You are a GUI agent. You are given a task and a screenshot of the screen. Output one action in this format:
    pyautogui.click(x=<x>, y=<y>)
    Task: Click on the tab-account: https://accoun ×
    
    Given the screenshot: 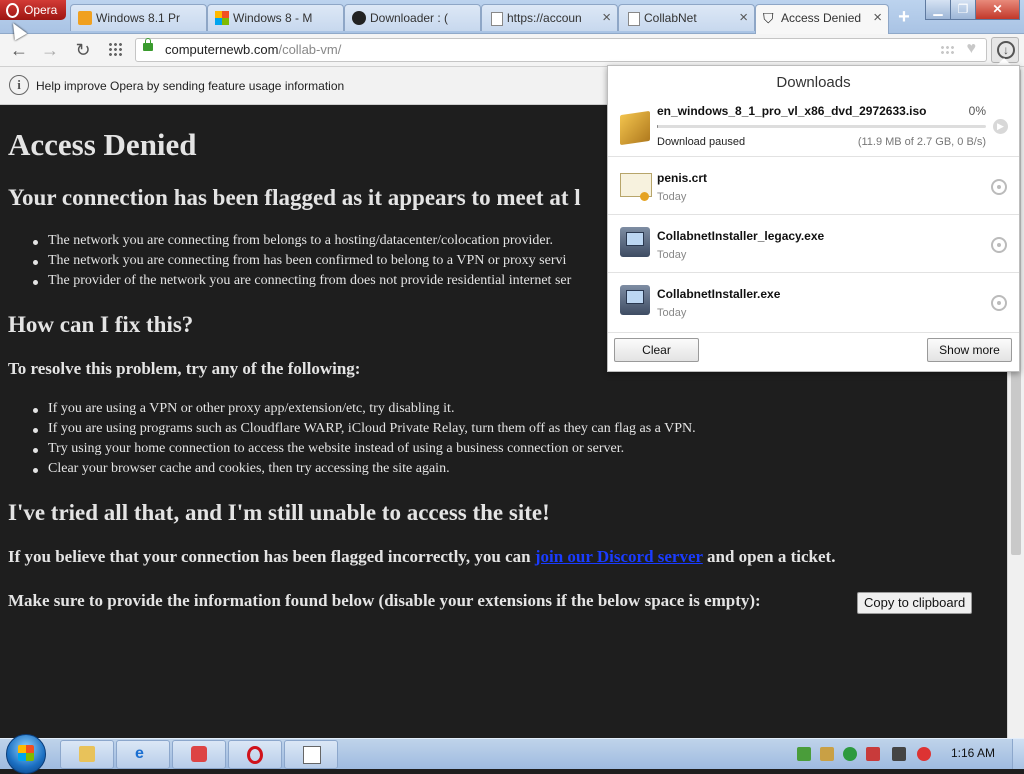 What is the action you would take?
    pyautogui.click(x=549, y=17)
    